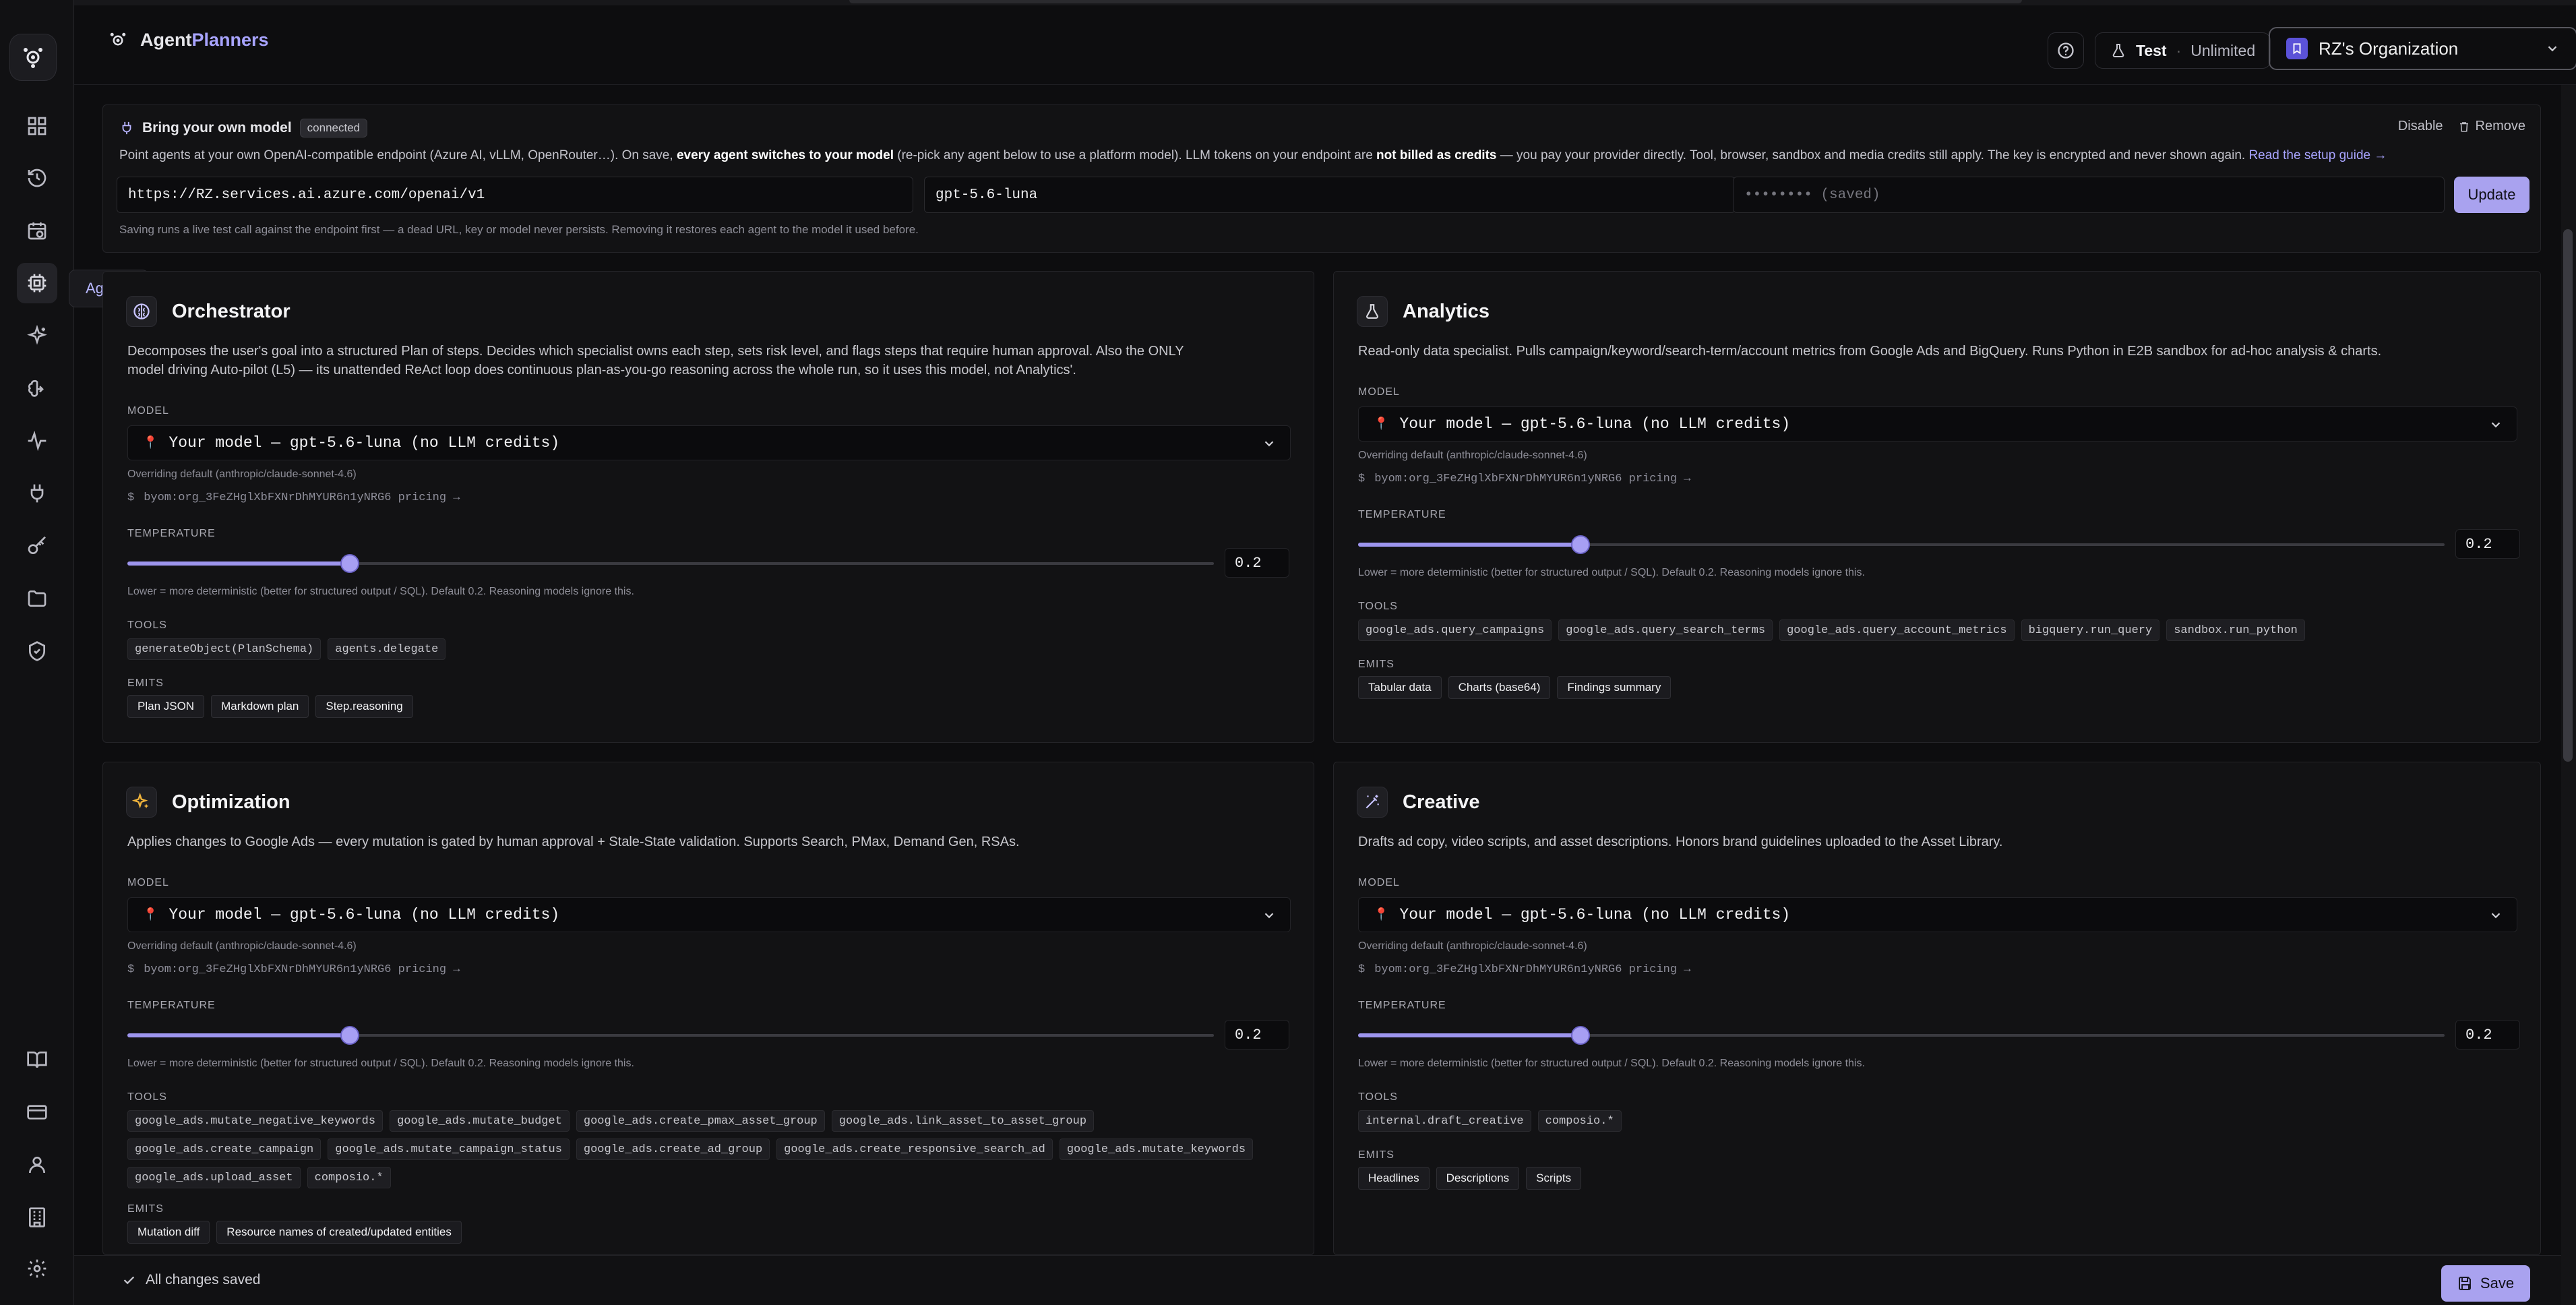 This screenshot has height=1305, width=2576. Describe the element at coordinates (37, 651) in the screenshot. I see `shield-check-icon` at that location.